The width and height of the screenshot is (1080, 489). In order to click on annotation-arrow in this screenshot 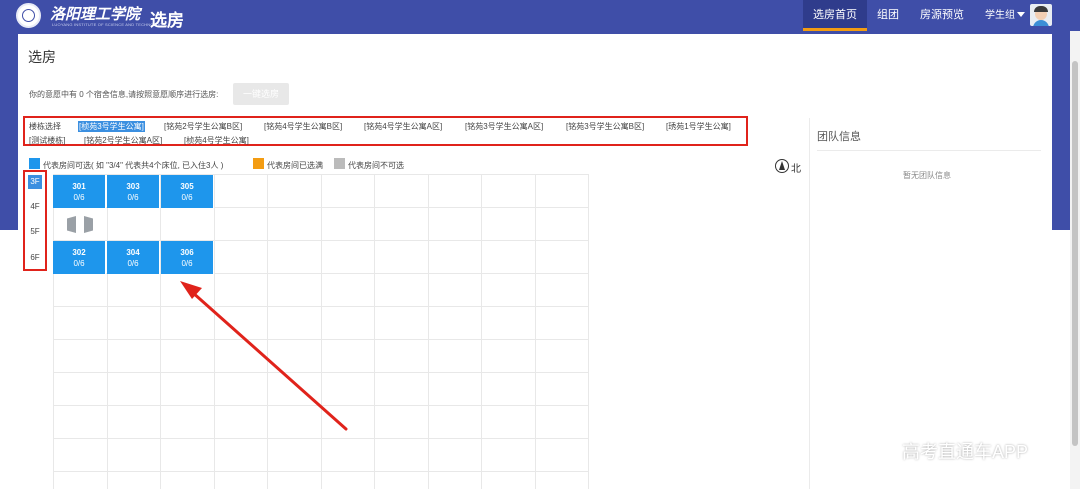, I will do `click(264, 356)`.